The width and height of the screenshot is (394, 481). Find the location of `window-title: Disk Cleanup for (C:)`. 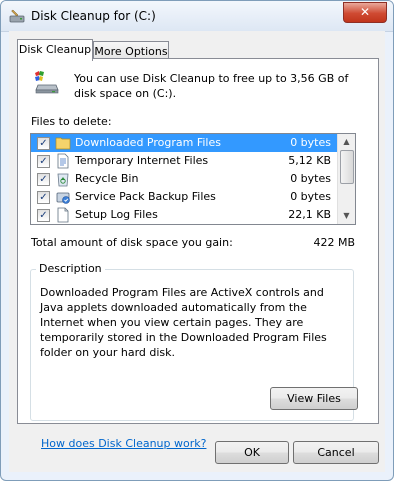

window-title: Disk Cleanup for (C:) is located at coordinates (93, 16).